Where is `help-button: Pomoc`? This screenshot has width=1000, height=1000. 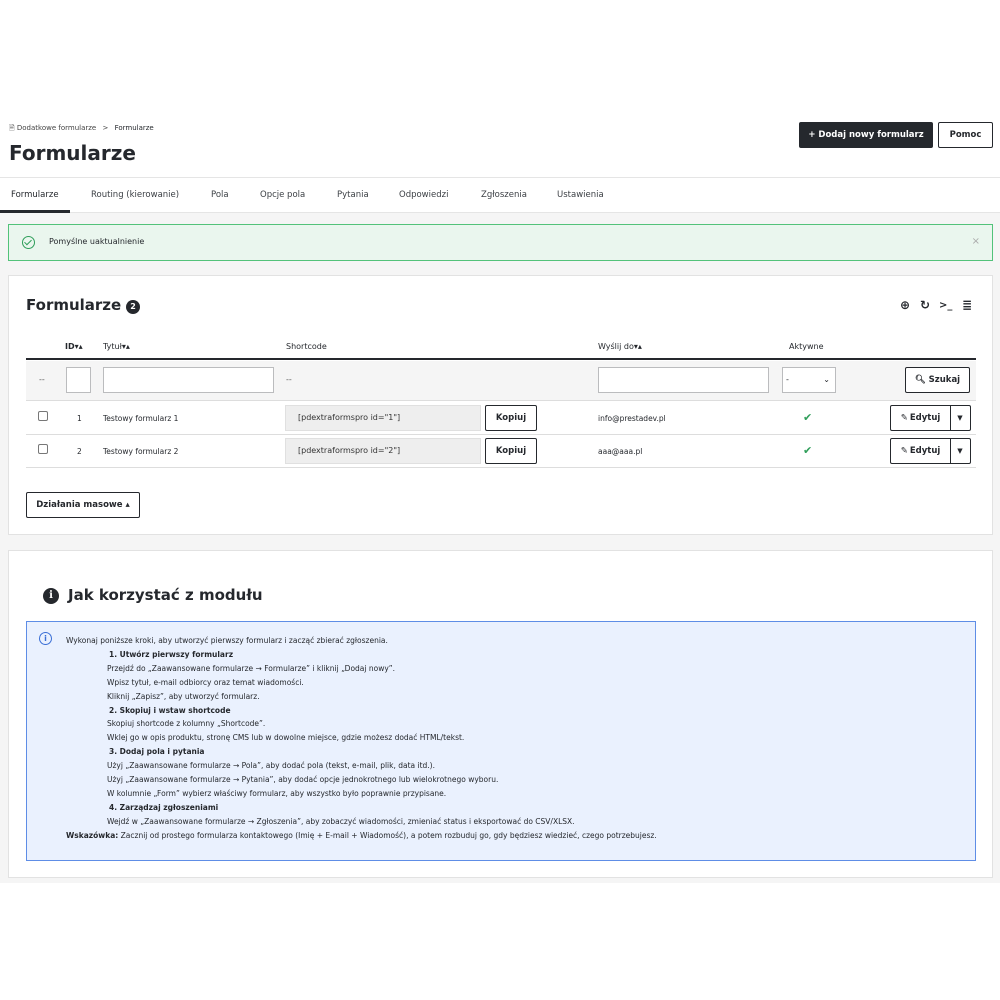
help-button: Pomoc is located at coordinates (965, 135).